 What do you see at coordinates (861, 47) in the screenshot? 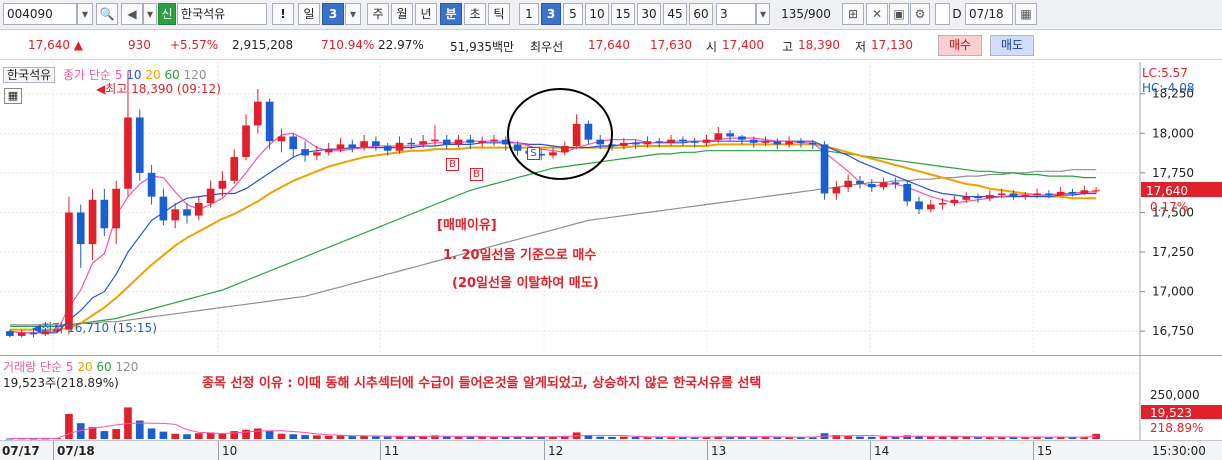
I see `low-label: 저` at bounding box center [861, 47].